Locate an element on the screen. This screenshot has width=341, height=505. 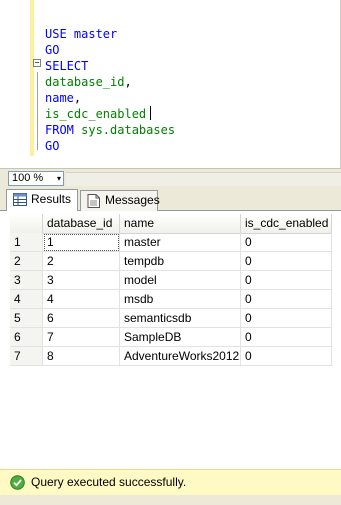
row-number: 3 is located at coordinates (26, 280).